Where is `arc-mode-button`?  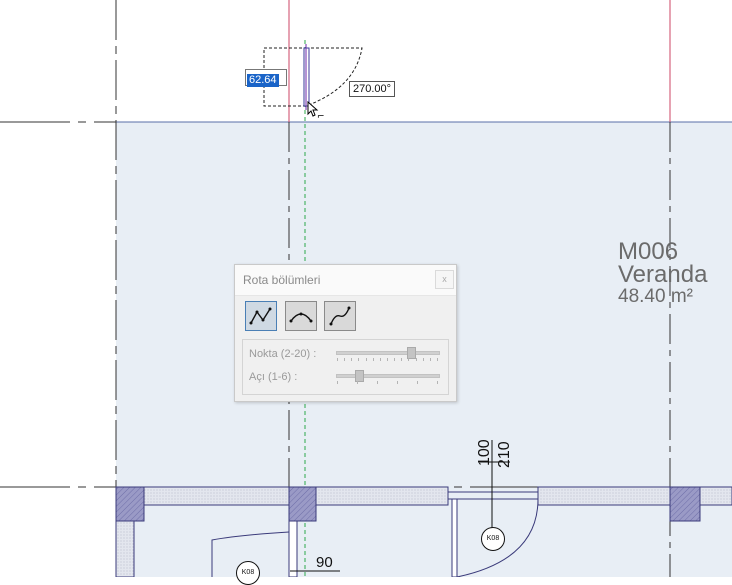
arc-mode-button is located at coordinates (301, 316).